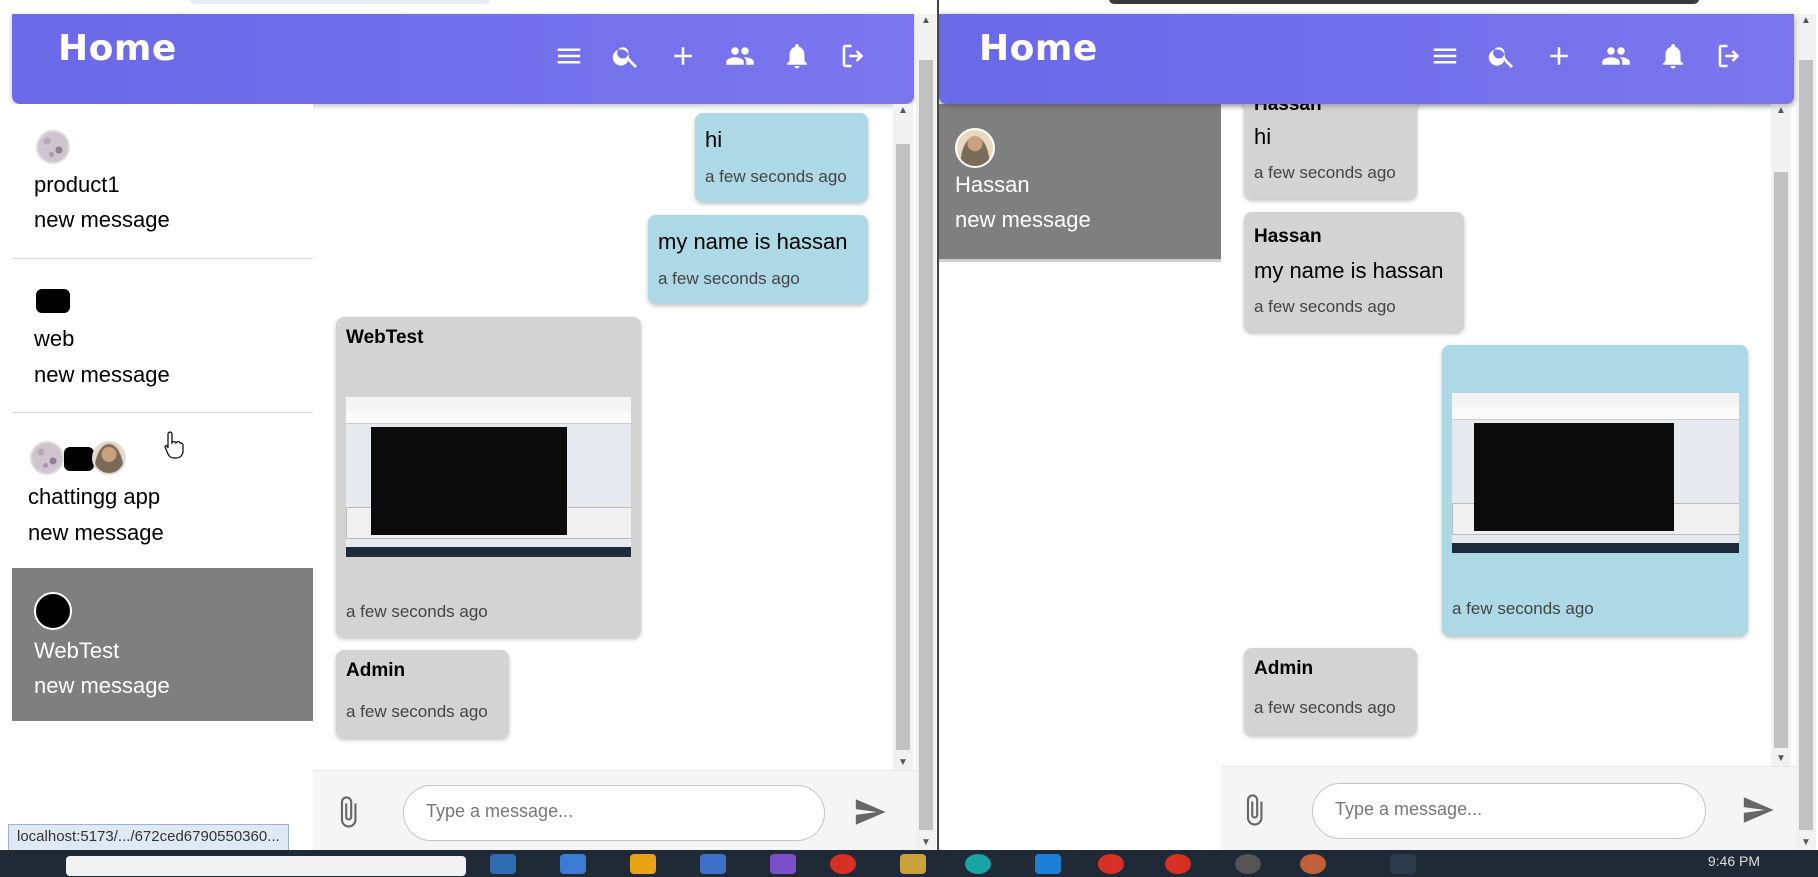 The height and width of the screenshot is (877, 1818). What do you see at coordinates (1330, 691) in the screenshot?
I see `message-bubble-incoming: Admin a few seconds ago` at bounding box center [1330, 691].